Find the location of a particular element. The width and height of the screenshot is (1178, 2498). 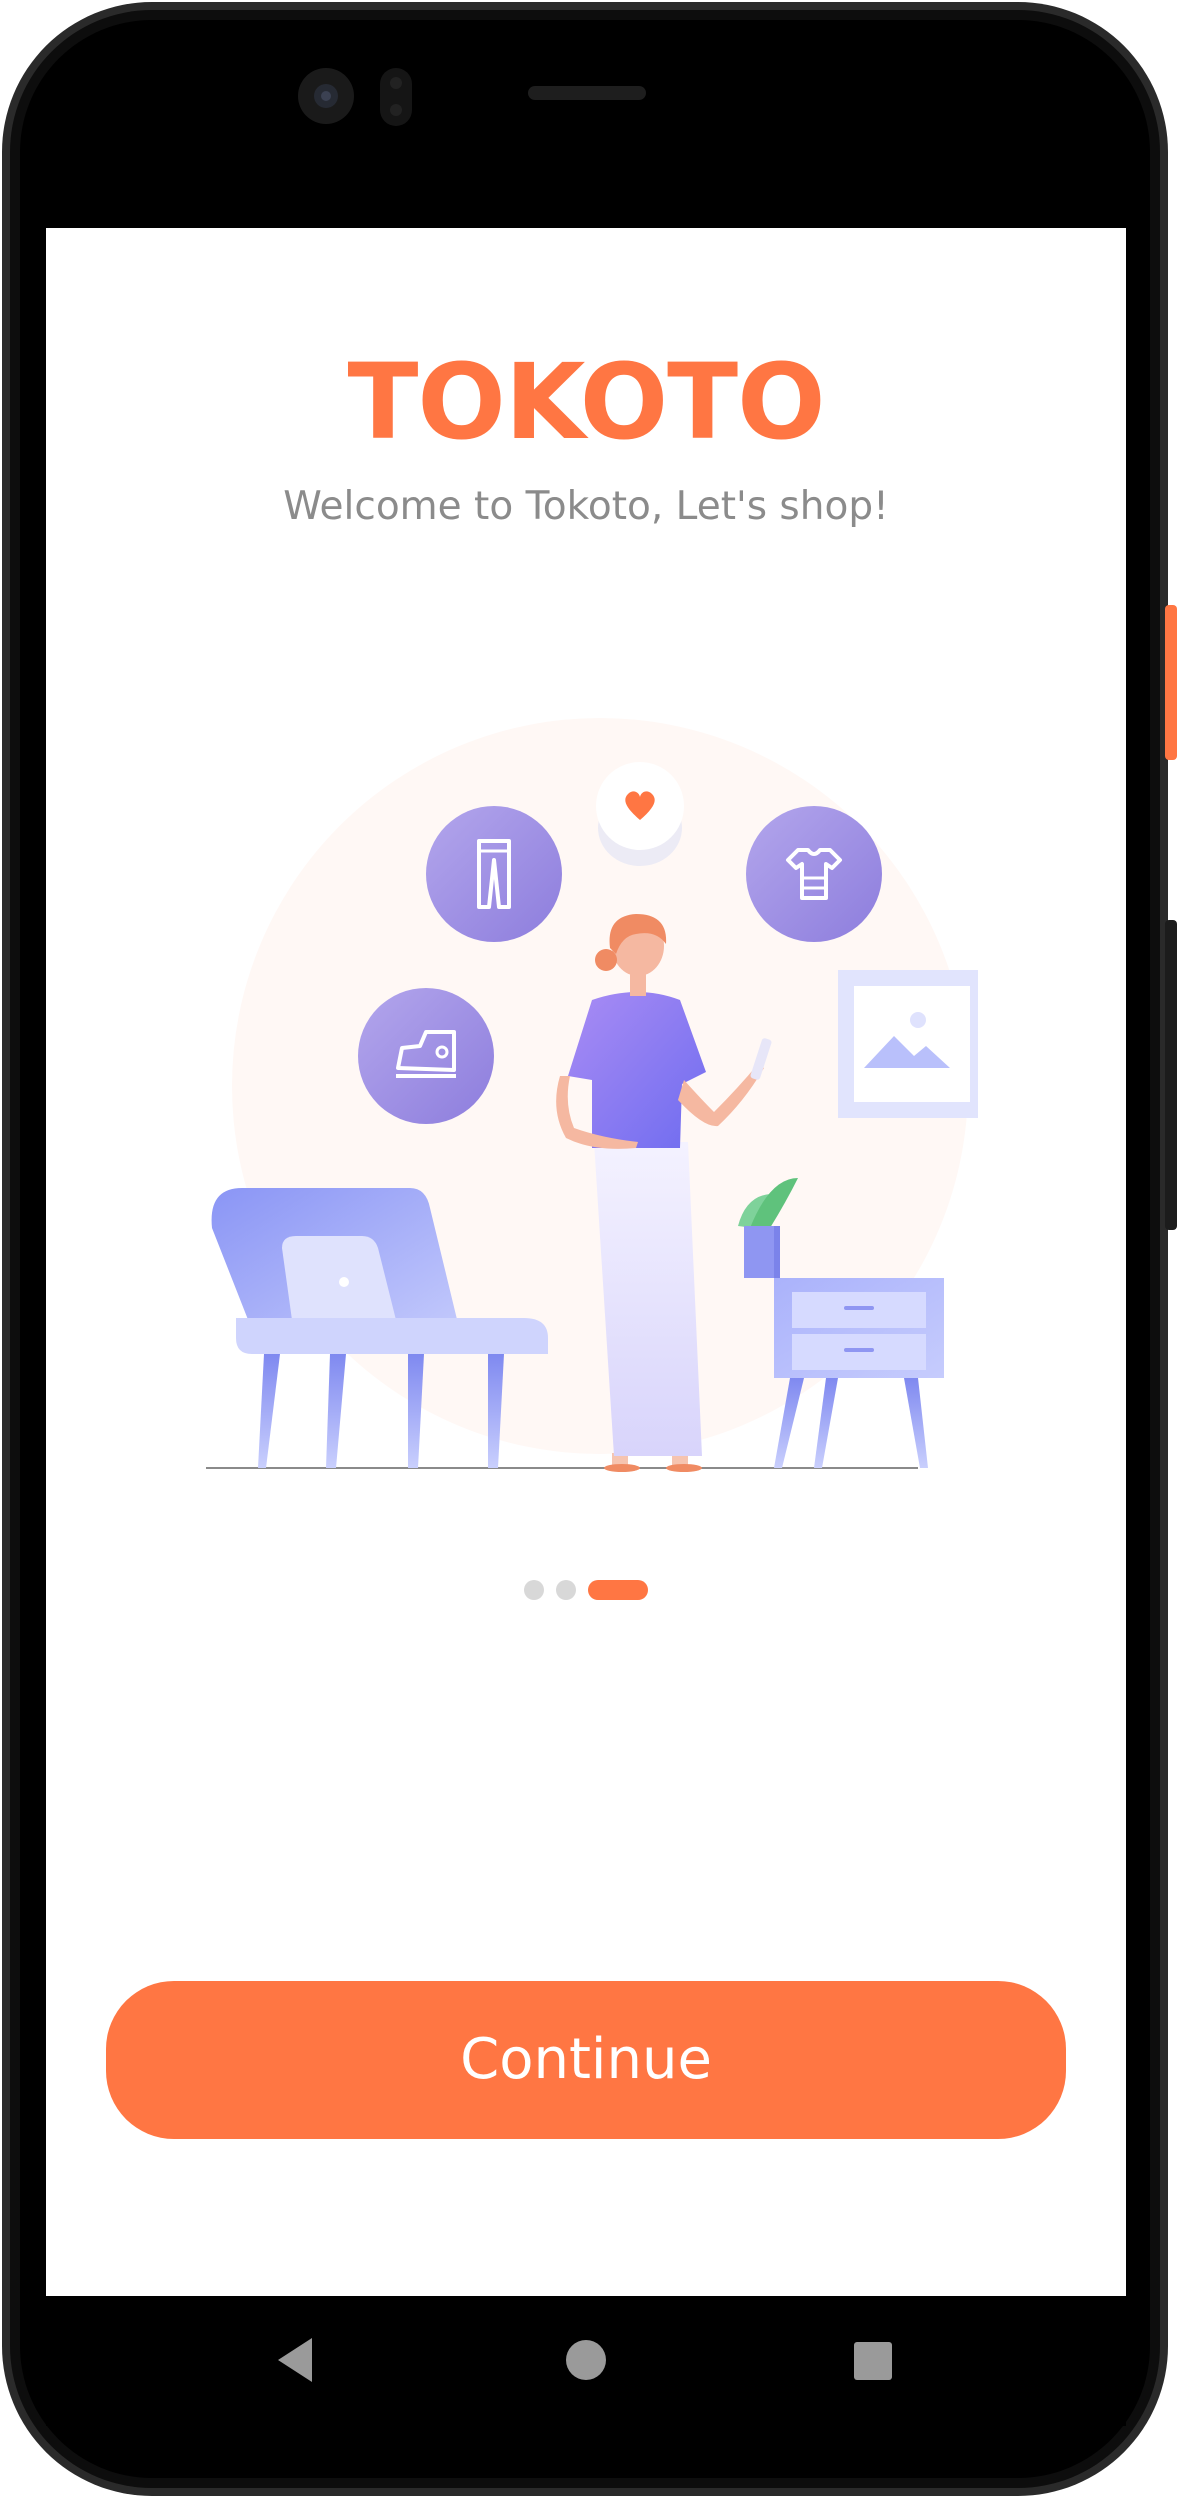

power-button is located at coordinates (1171, 682).